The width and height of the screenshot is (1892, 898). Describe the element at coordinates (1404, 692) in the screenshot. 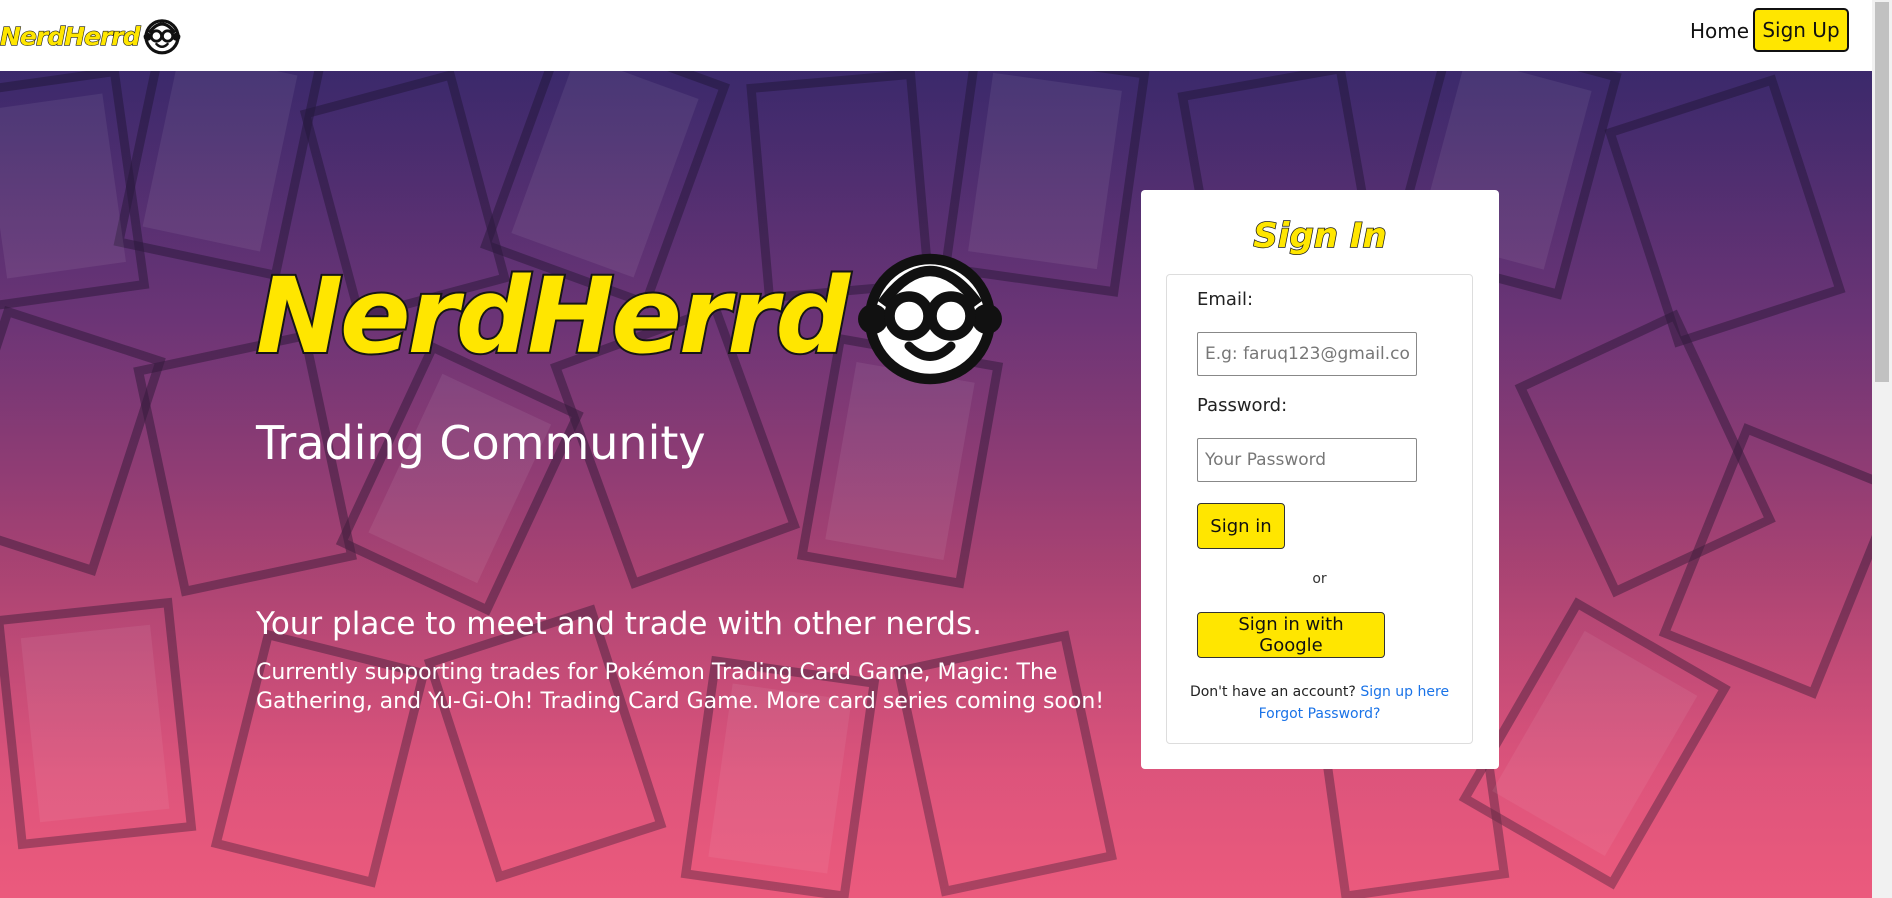

I see `signup-here-link: Sign up here` at that location.